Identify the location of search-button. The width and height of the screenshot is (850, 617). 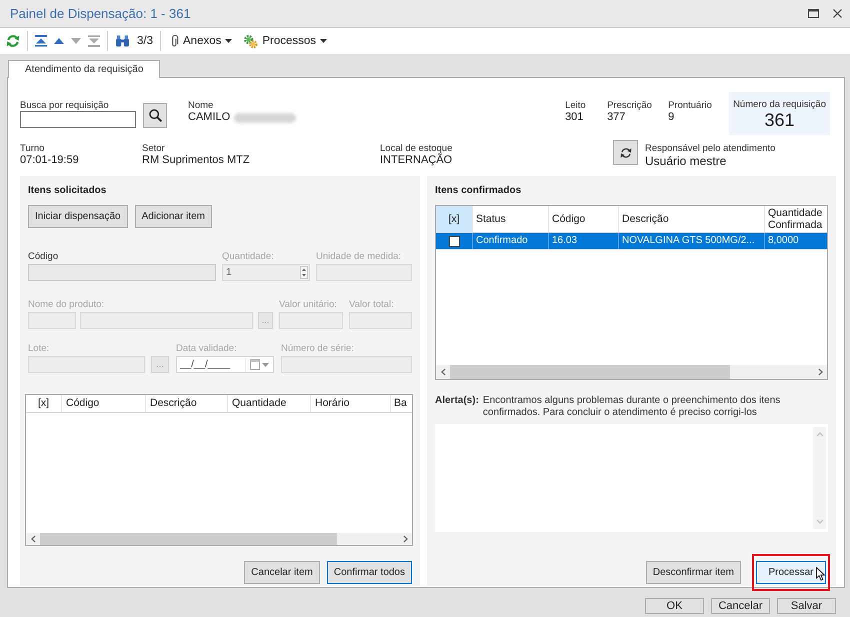
(155, 115).